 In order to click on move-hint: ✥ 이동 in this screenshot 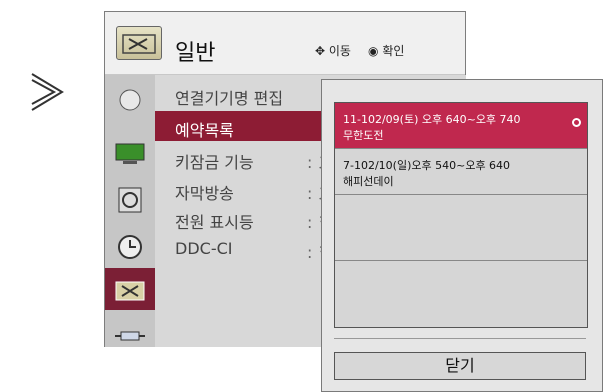, I will do `click(333, 50)`.